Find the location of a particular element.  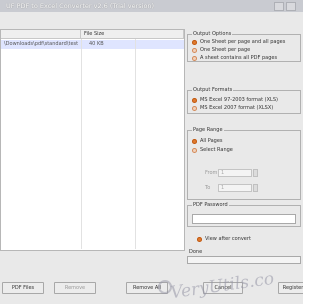

radio-label: MS Excel 2007 format (XLSX) is located at coordinates (237, 108).